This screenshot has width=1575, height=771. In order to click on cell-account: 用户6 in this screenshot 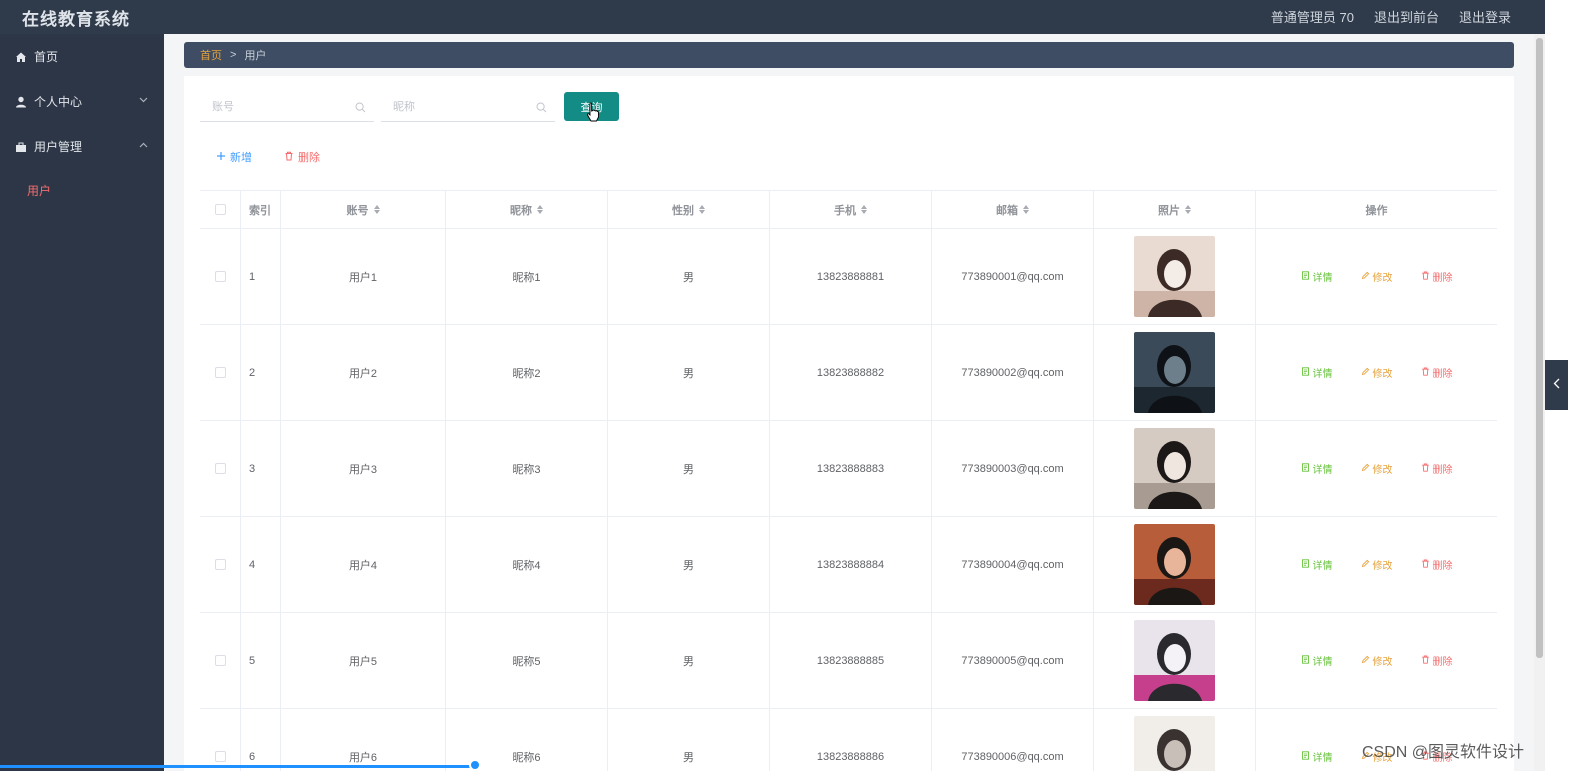, I will do `click(363, 740)`.